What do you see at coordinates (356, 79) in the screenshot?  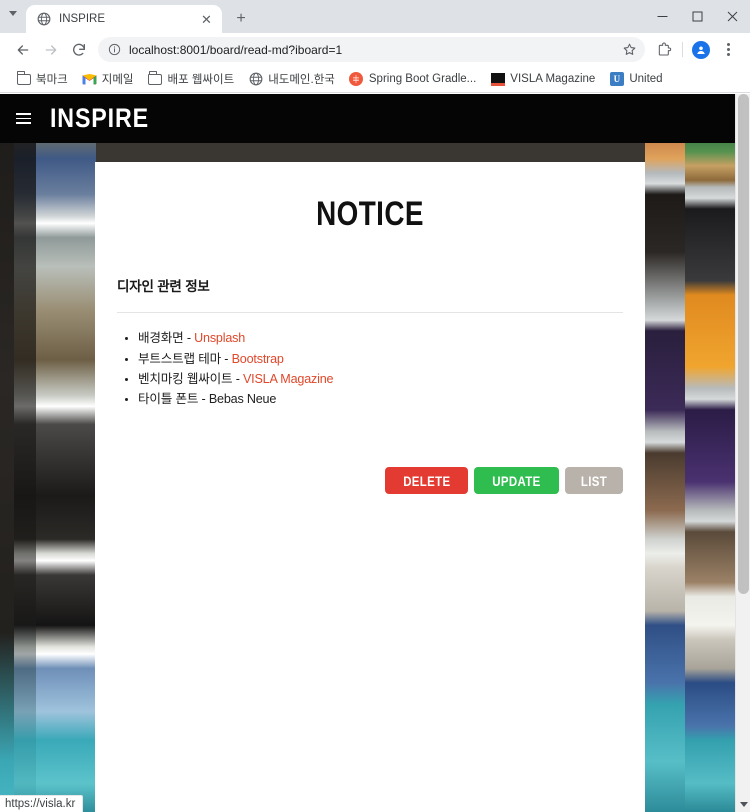 I see `spring-icon` at bounding box center [356, 79].